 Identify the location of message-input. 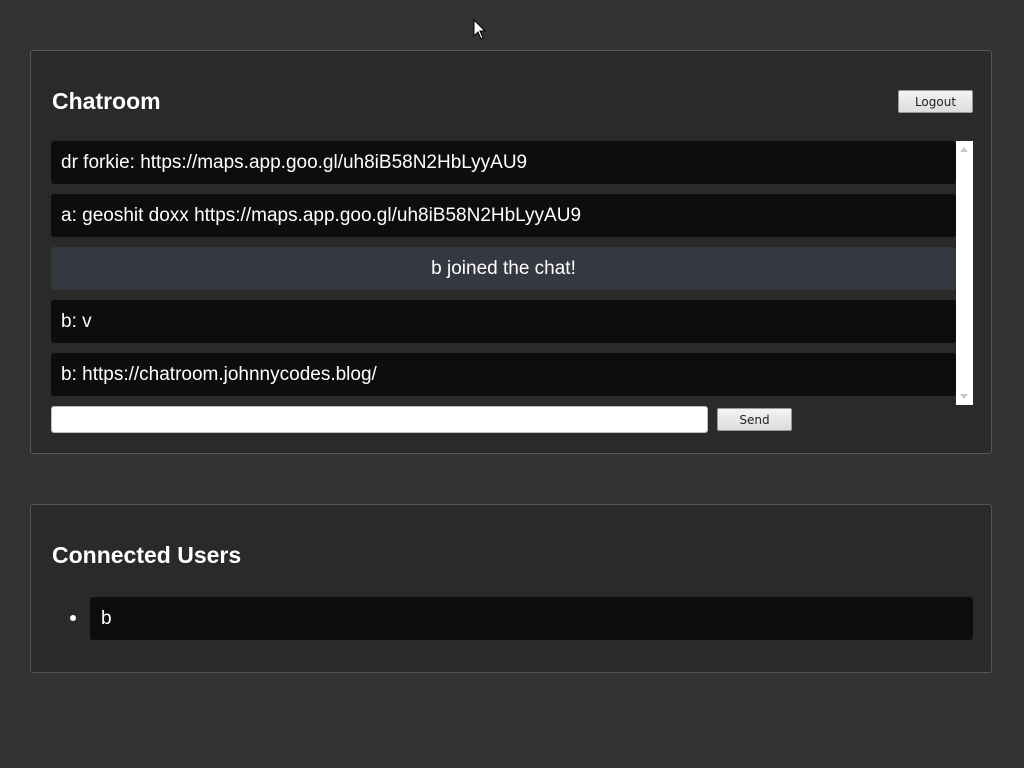
(379, 419).